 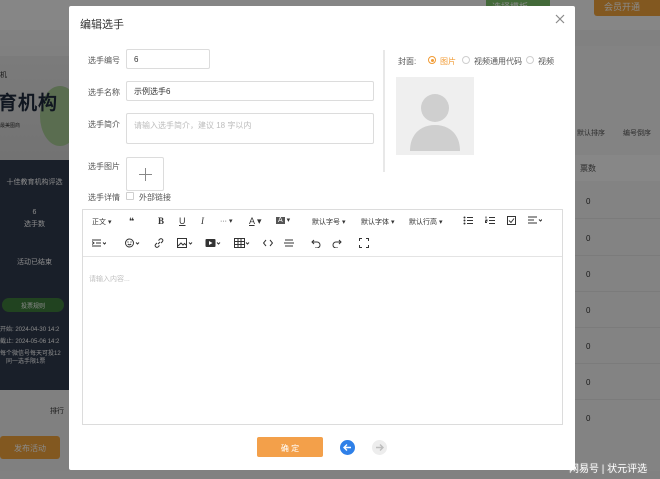 What do you see at coordinates (130, 196) in the screenshot?
I see `external-link-checkbox` at bounding box center [130, 196].